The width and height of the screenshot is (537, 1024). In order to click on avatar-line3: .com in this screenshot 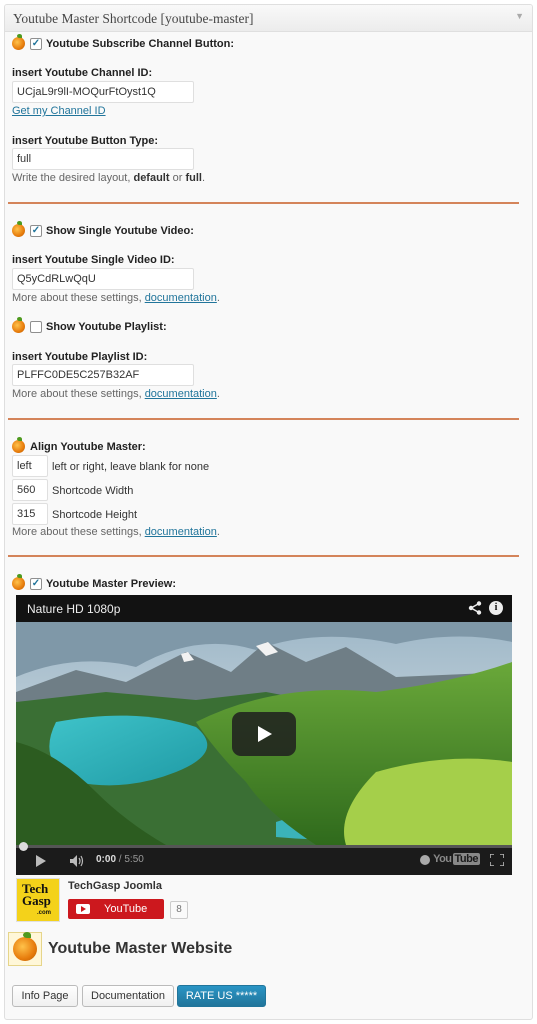, I will do `click(43, 913)`.